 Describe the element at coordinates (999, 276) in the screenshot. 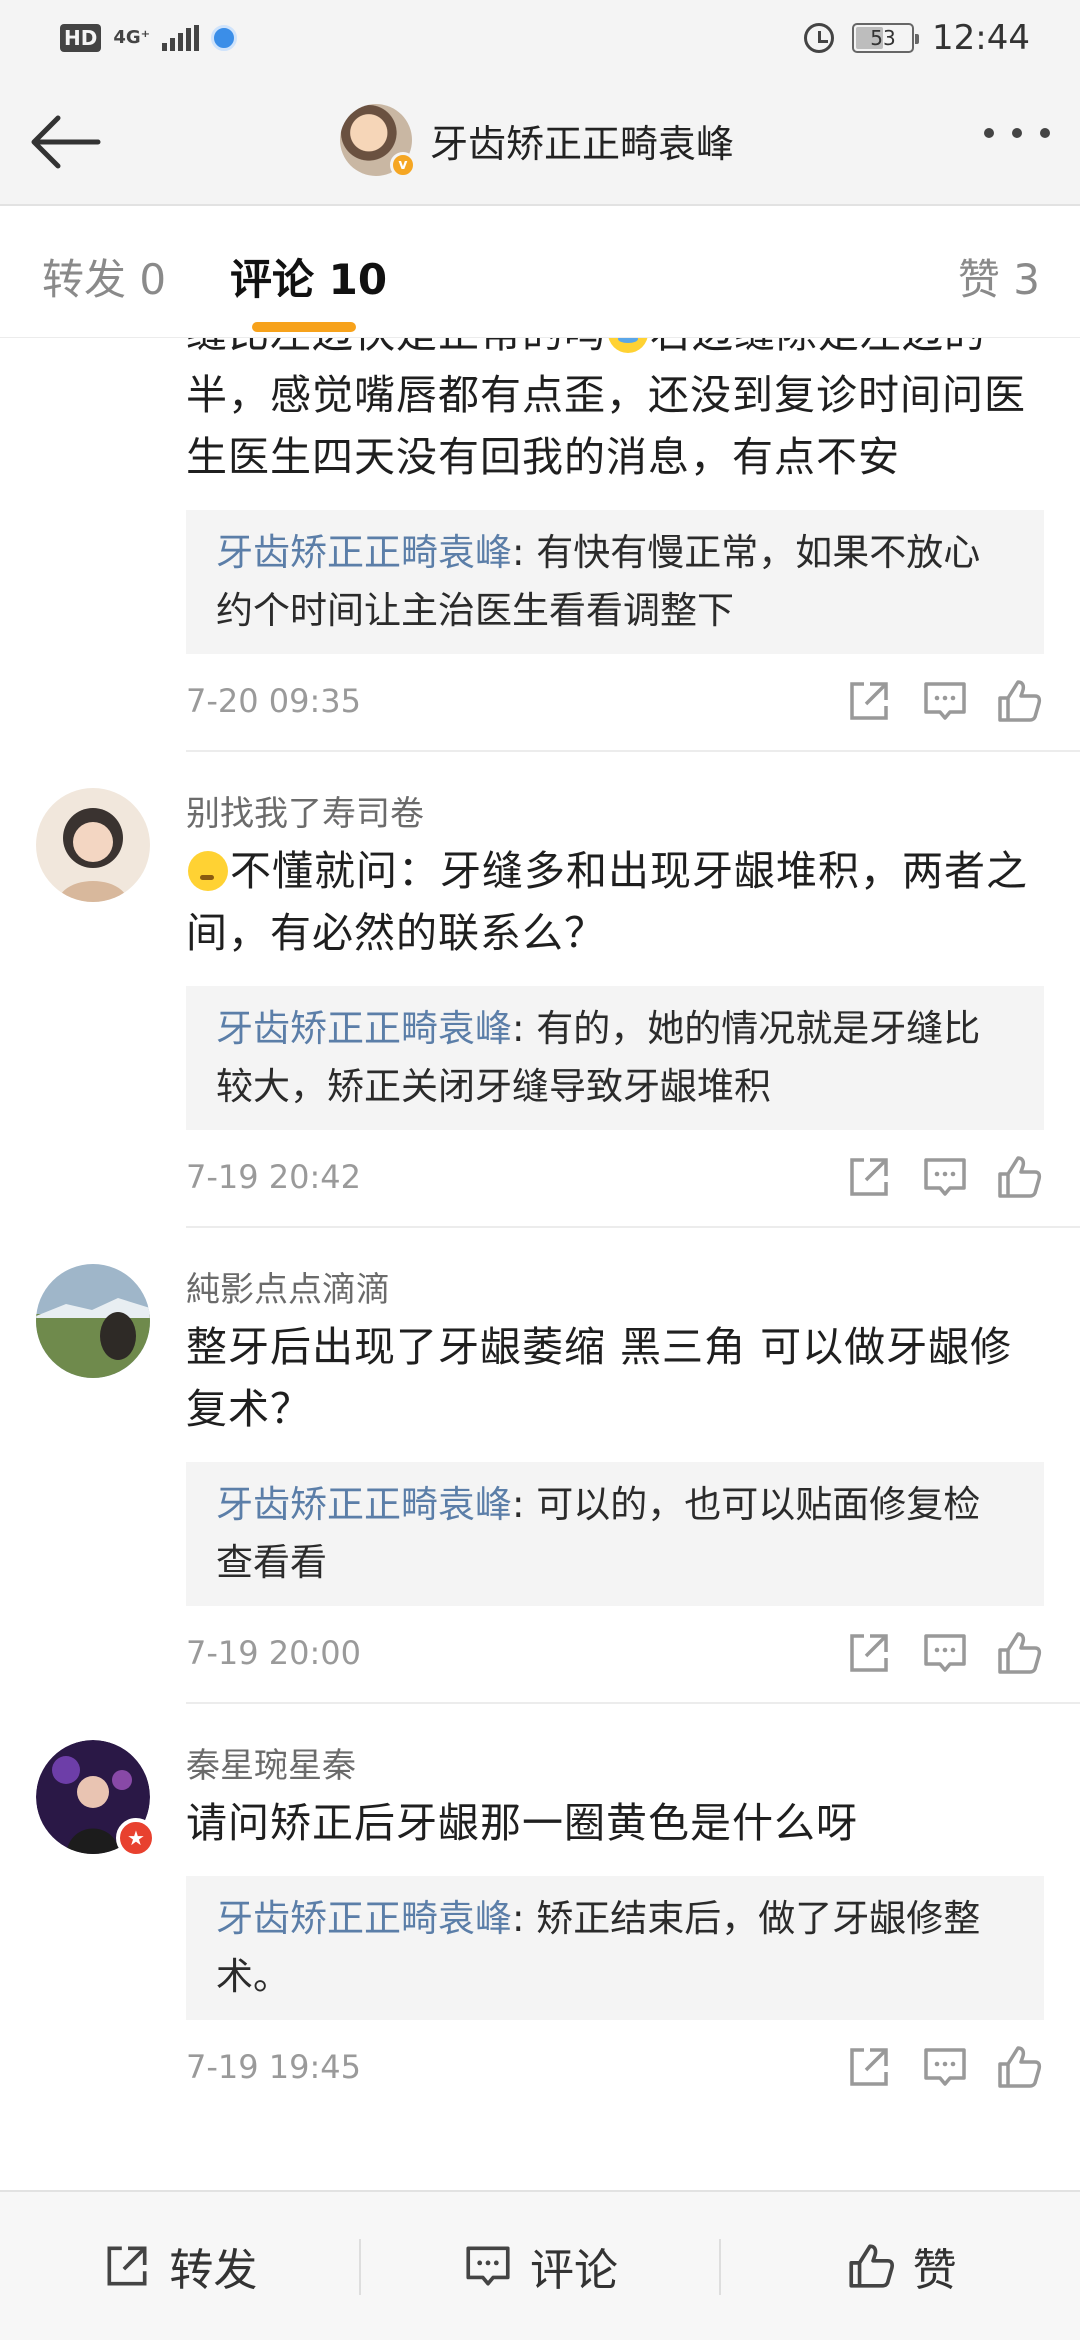

I see `tab-likes: 赞 3` at that location.